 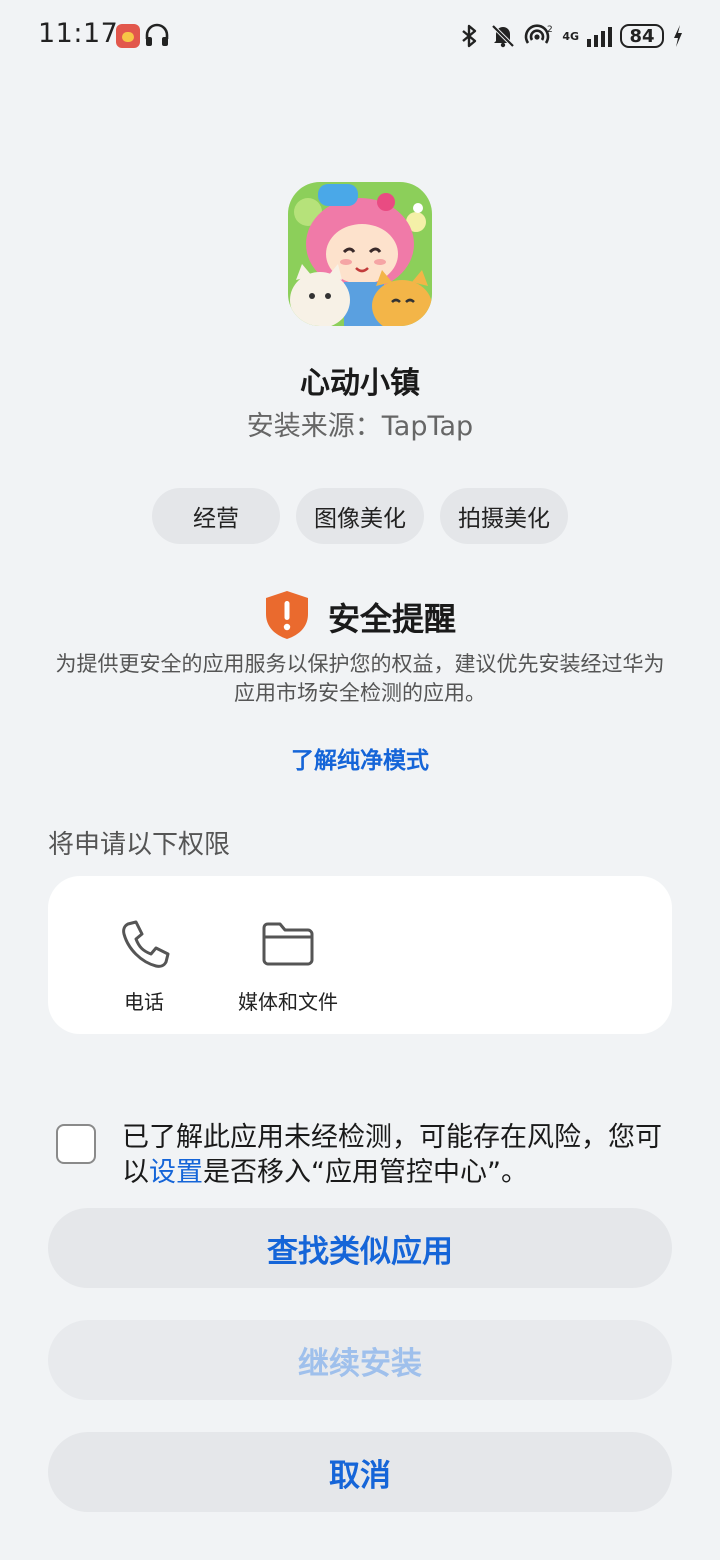 What do you see at coordinates (360, 383) in the screenshot?
I see `app-name: 心动小镇` at bounding box center [360, 383].